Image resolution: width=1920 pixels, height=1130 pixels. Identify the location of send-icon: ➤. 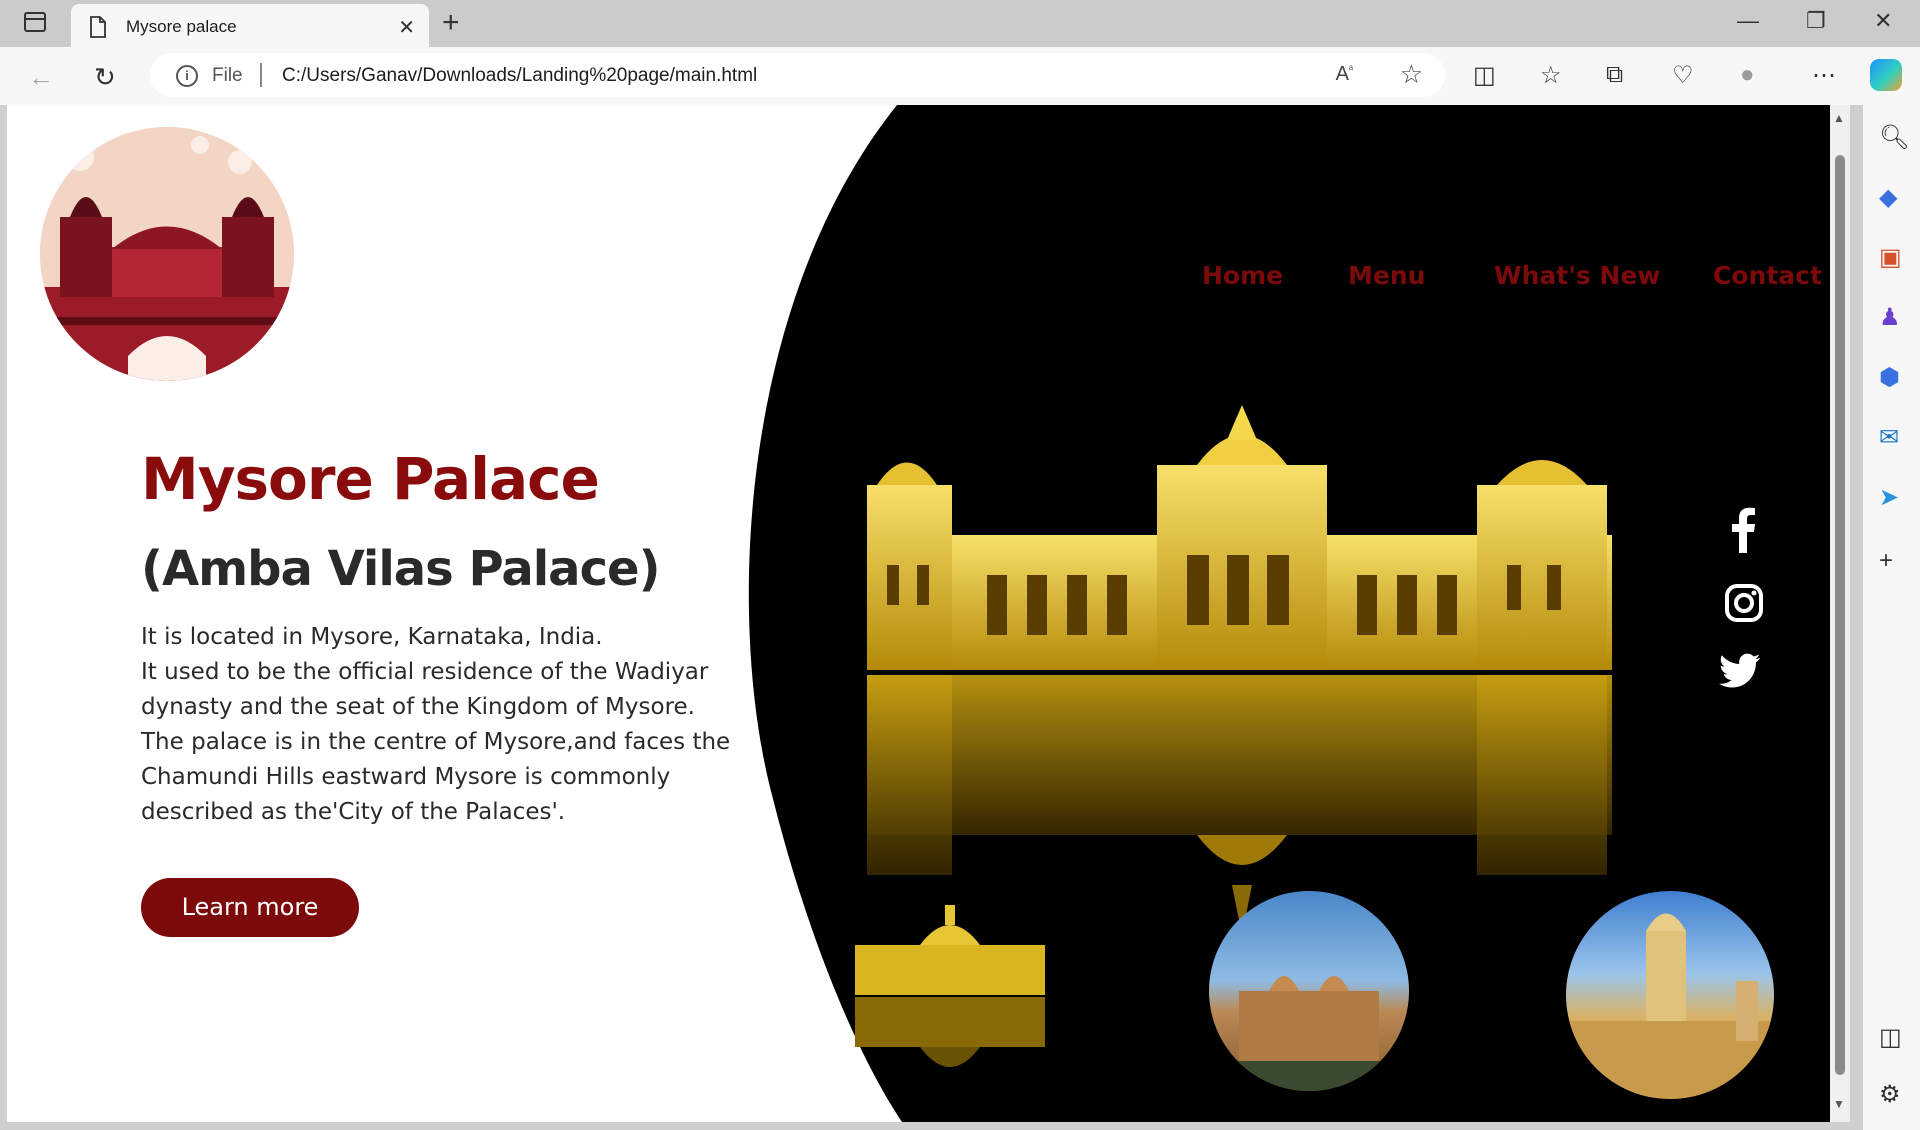
(1889, 497).